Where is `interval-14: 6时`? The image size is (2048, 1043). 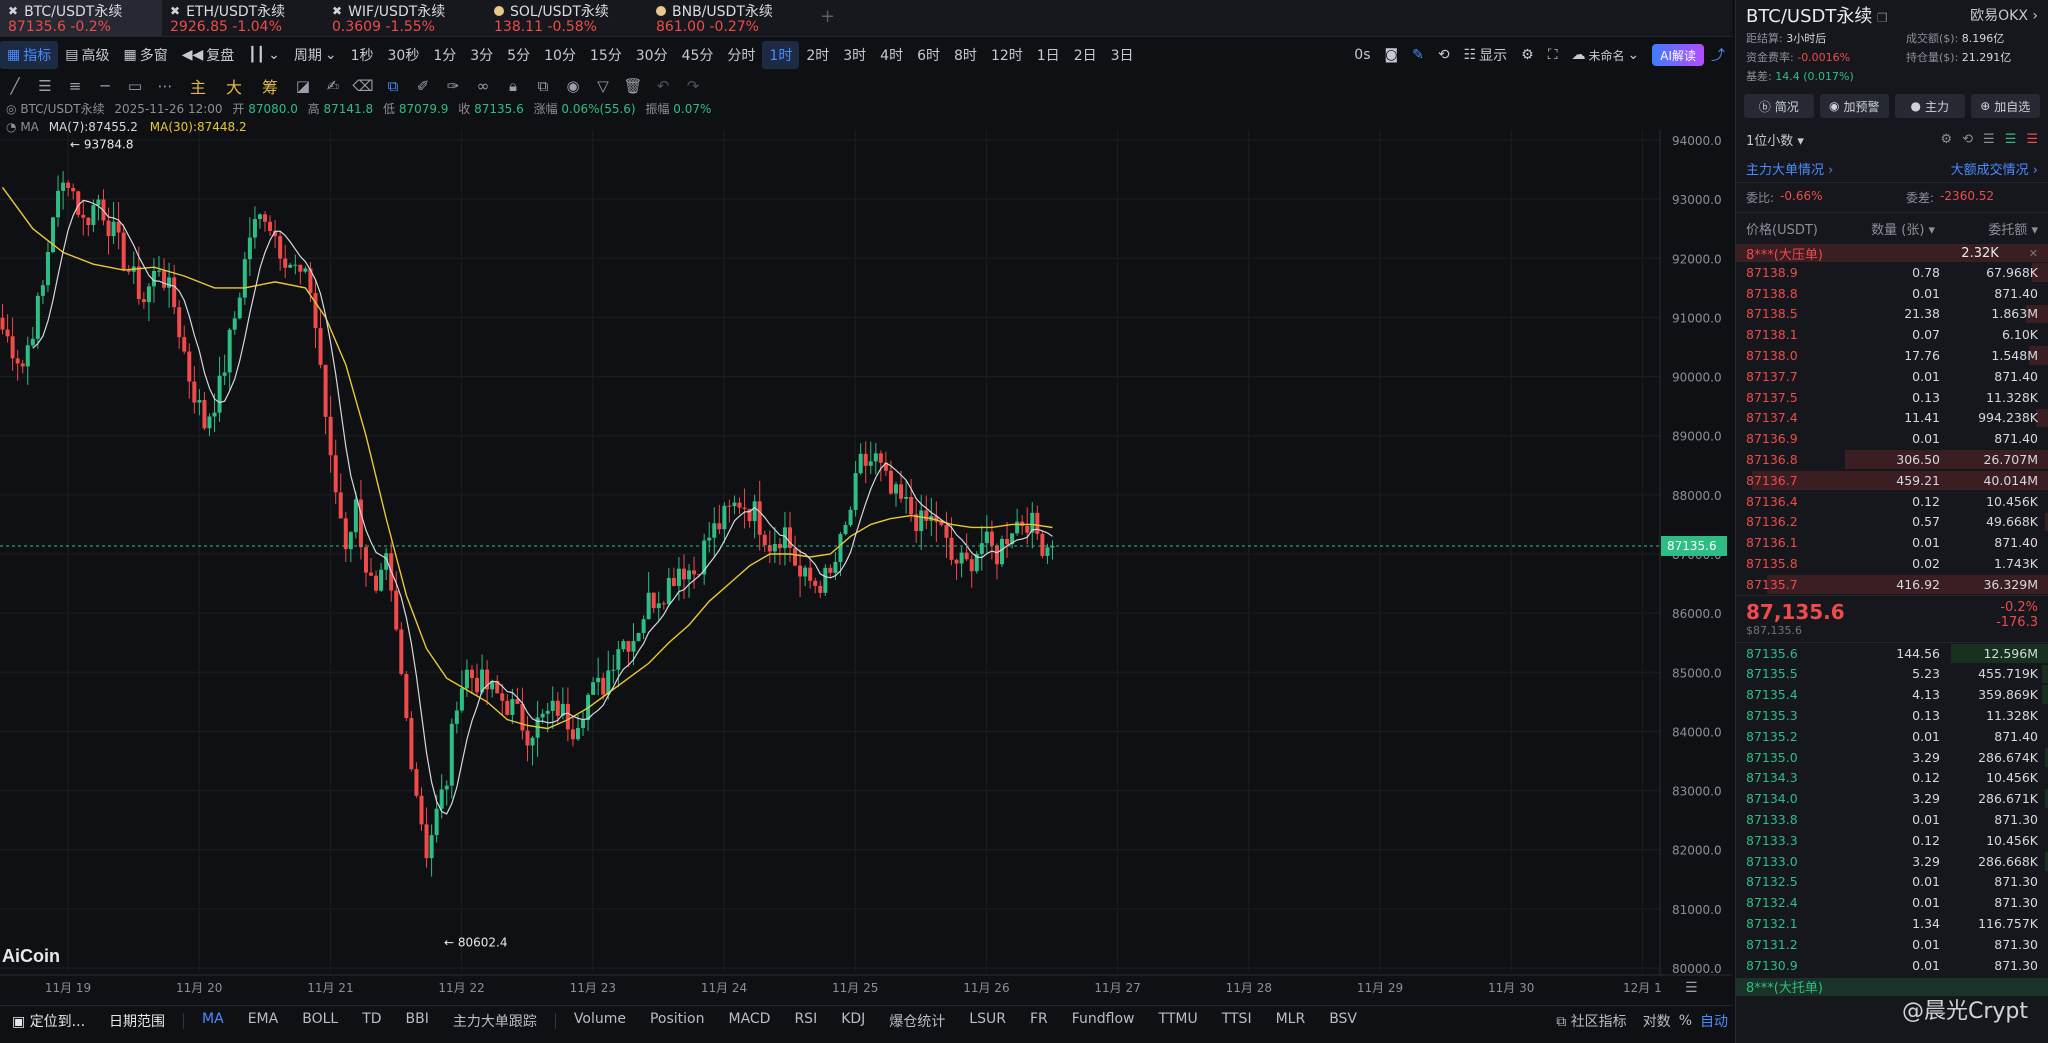 interval-14: 6时 is located at coordinates (928, 55).